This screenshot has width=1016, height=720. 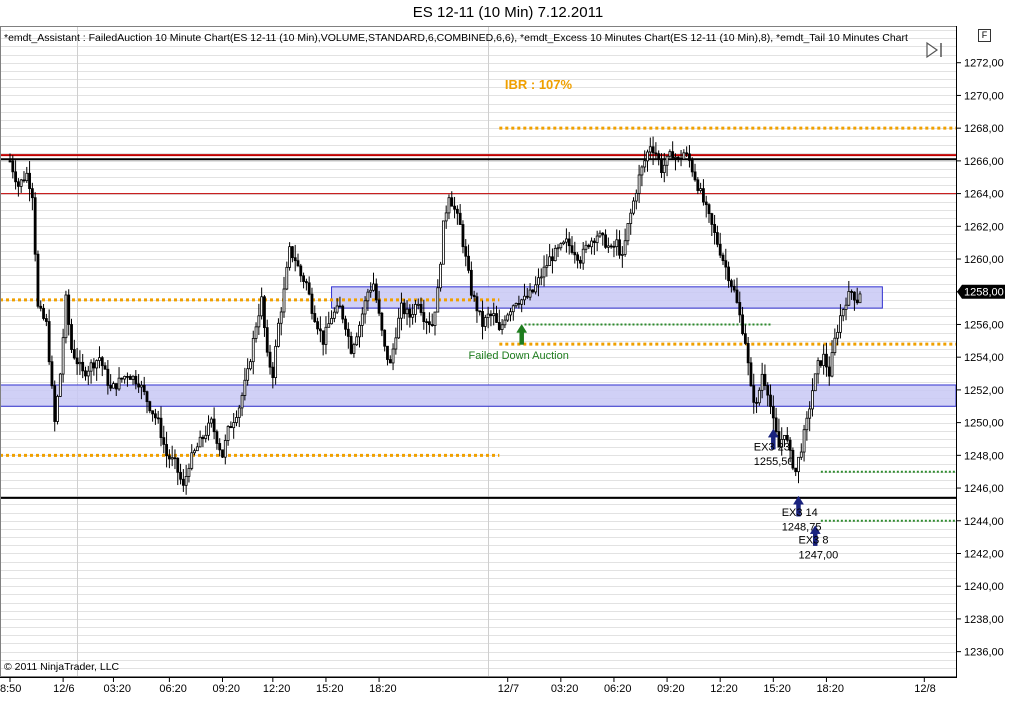 I want to click on y-tick-label: 1246,00, so click(x=984, y=489).